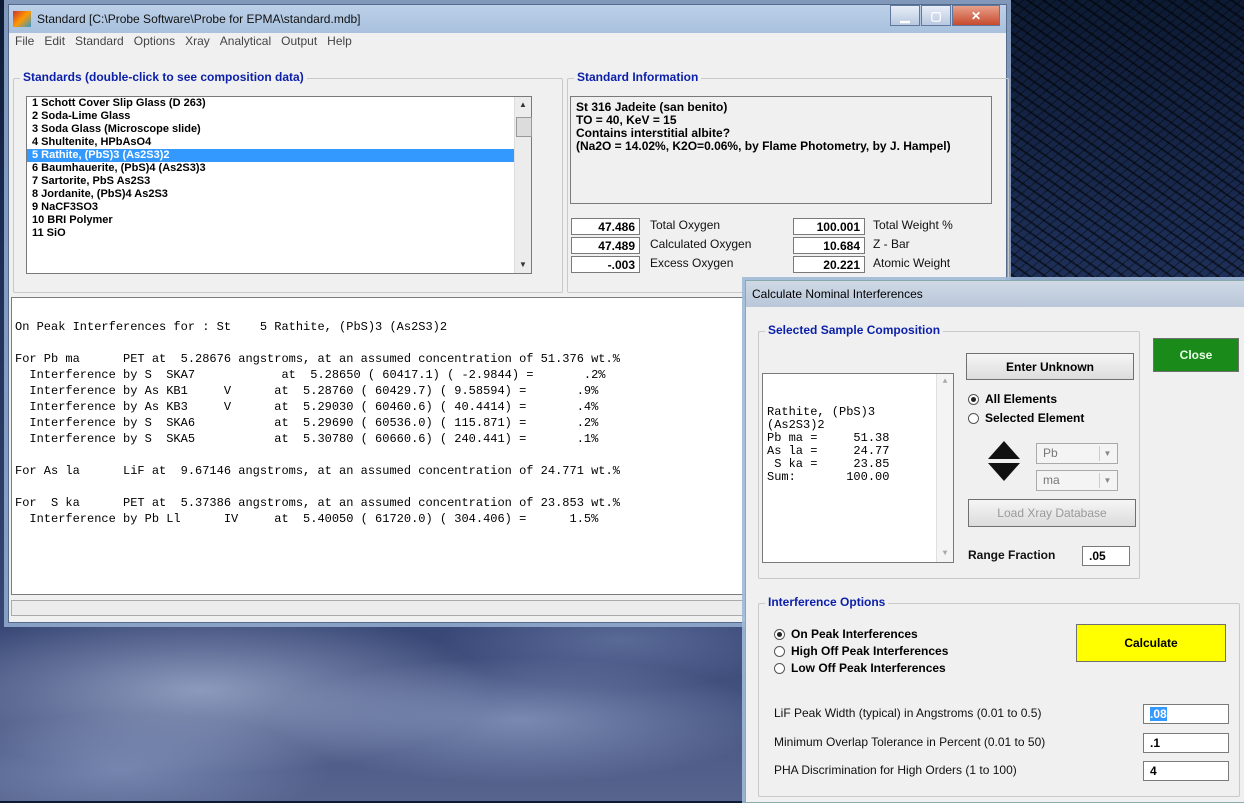  Describe the element at coordinates (1151, 643) in the screenshot. I see `calculate-button: Calculate` at that location.